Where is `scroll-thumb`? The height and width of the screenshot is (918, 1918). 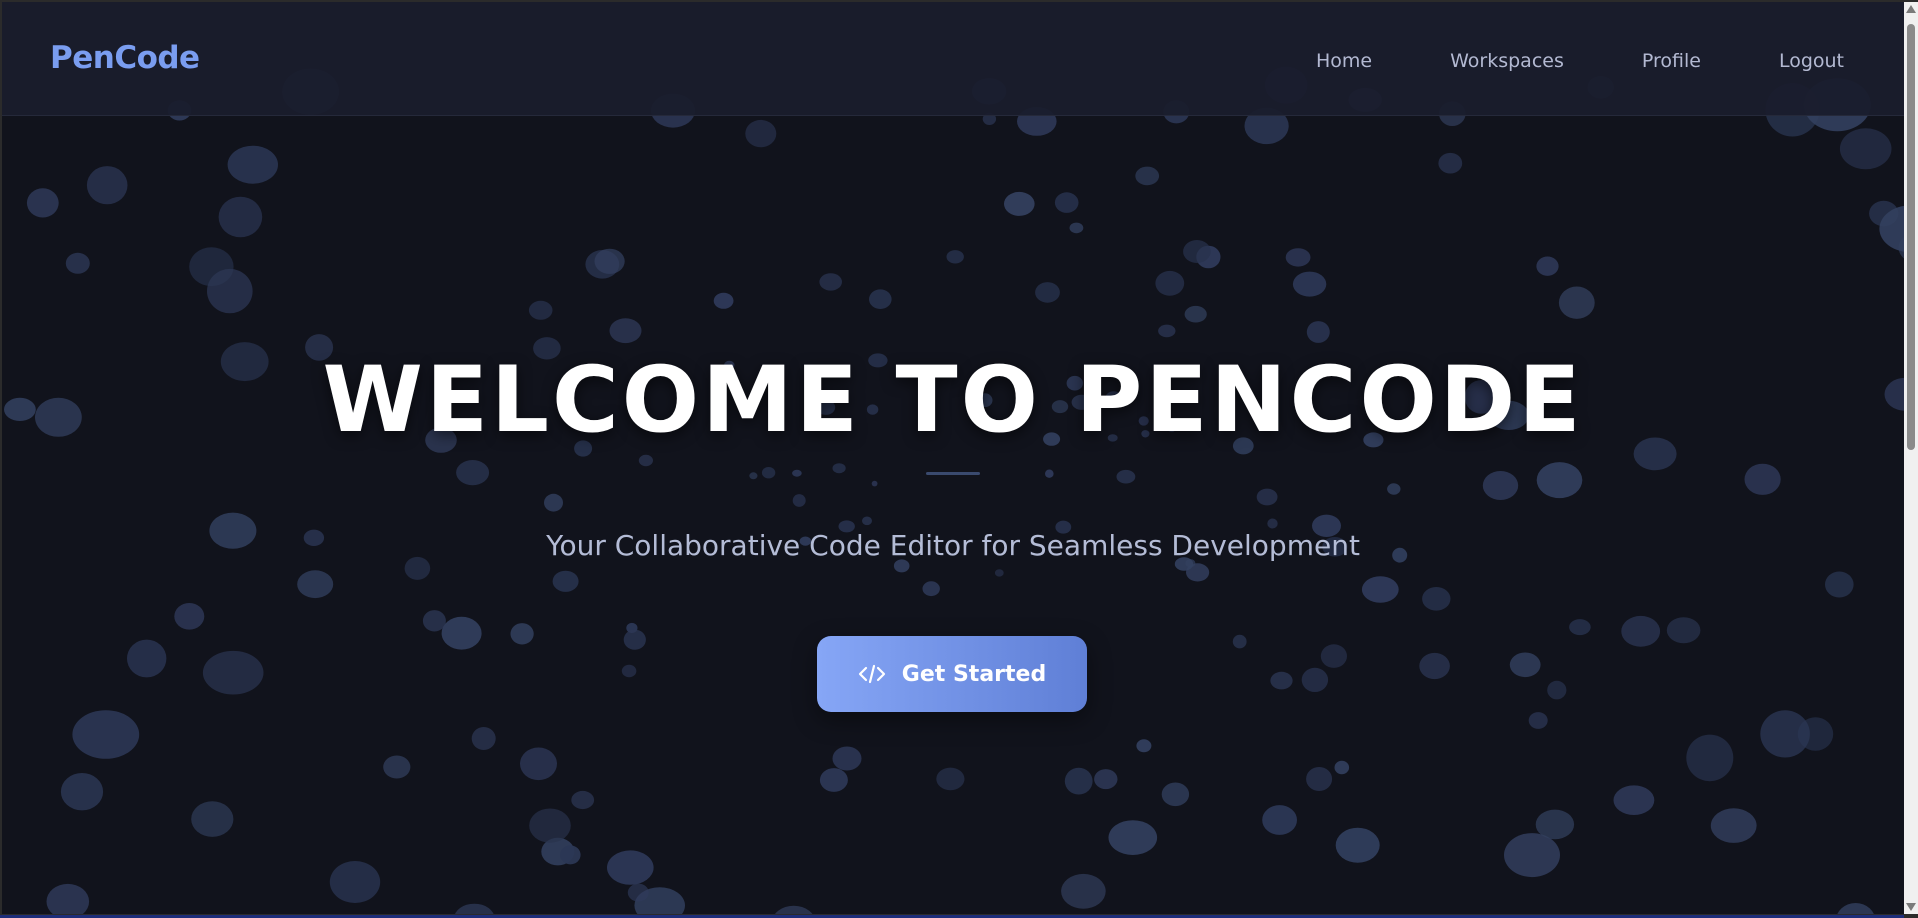 scroll-thumb is located at coordinates (1911, 237).